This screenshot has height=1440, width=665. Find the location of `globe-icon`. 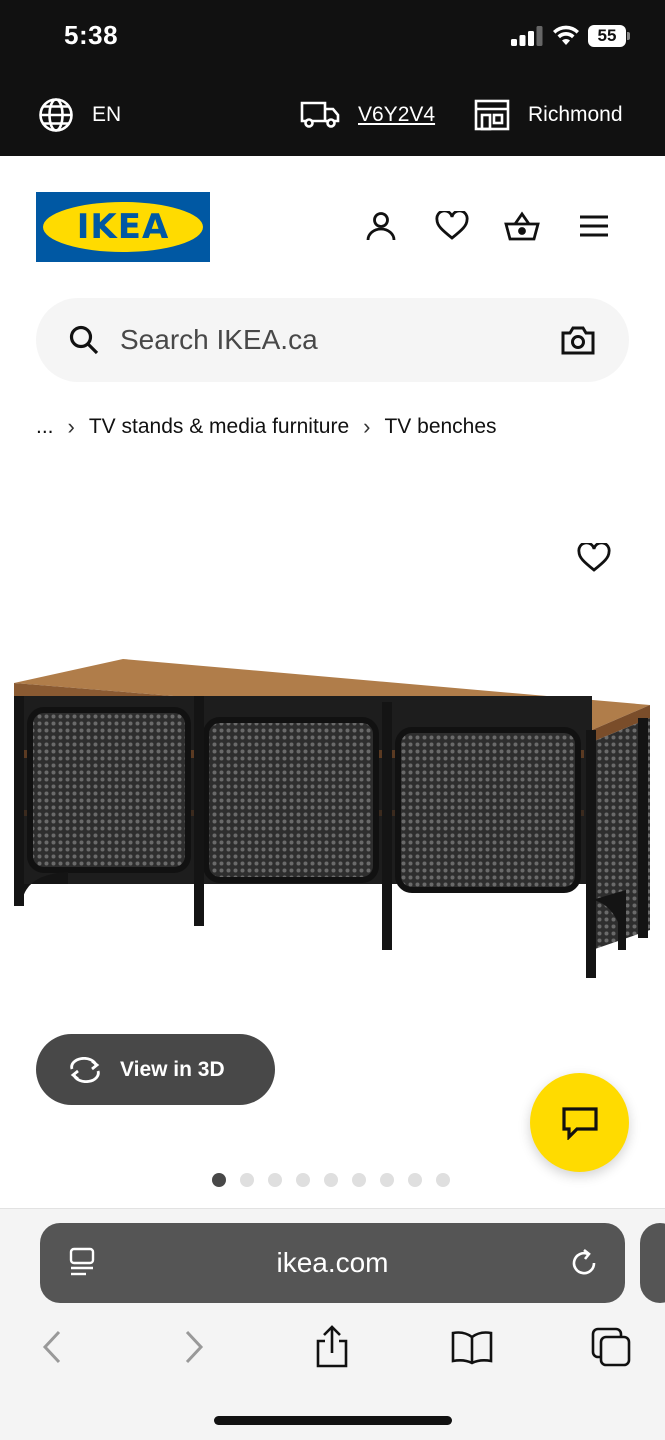

globe-icon is located at coordinates (56, 115).